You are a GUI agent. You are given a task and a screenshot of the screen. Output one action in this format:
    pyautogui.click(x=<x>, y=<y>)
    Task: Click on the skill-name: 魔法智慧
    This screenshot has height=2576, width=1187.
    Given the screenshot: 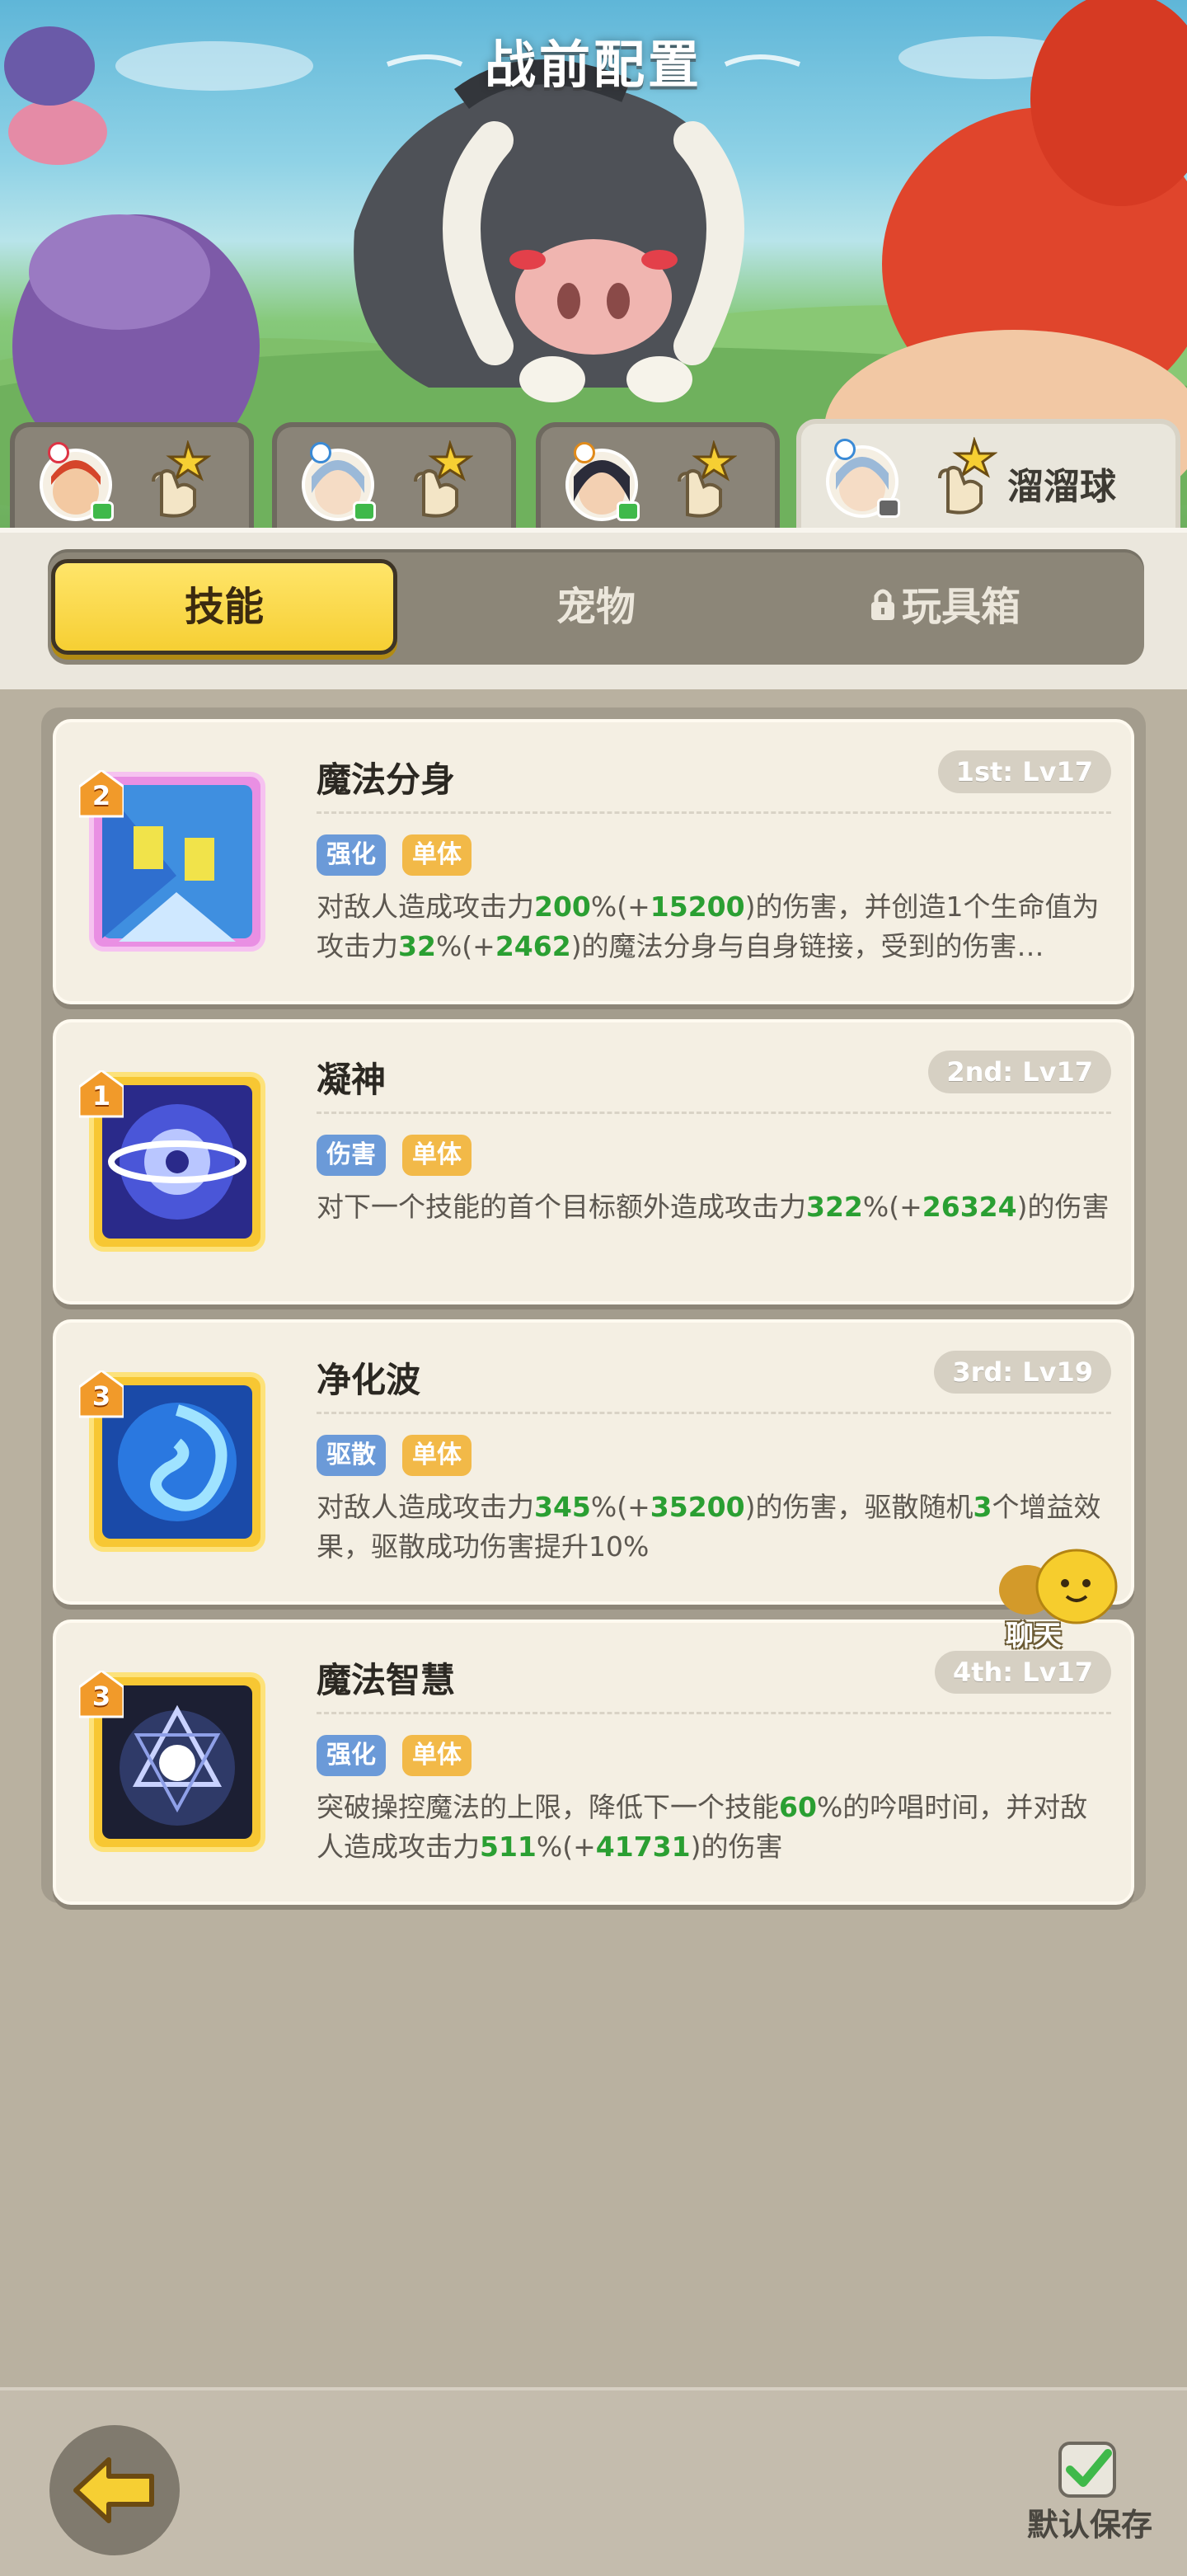 What is the action you would take?
    pyautogui.click(x=386, y=1680)
    